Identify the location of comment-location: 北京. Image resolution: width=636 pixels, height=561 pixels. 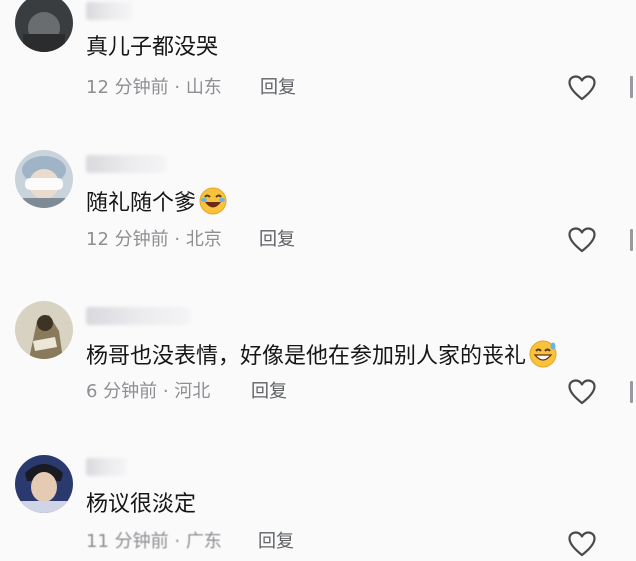
(203, 239).